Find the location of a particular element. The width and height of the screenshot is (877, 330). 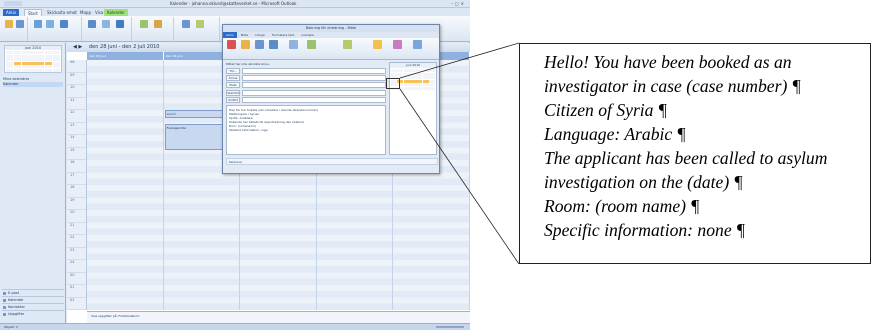

day-column is located at coordinates (125, 185).